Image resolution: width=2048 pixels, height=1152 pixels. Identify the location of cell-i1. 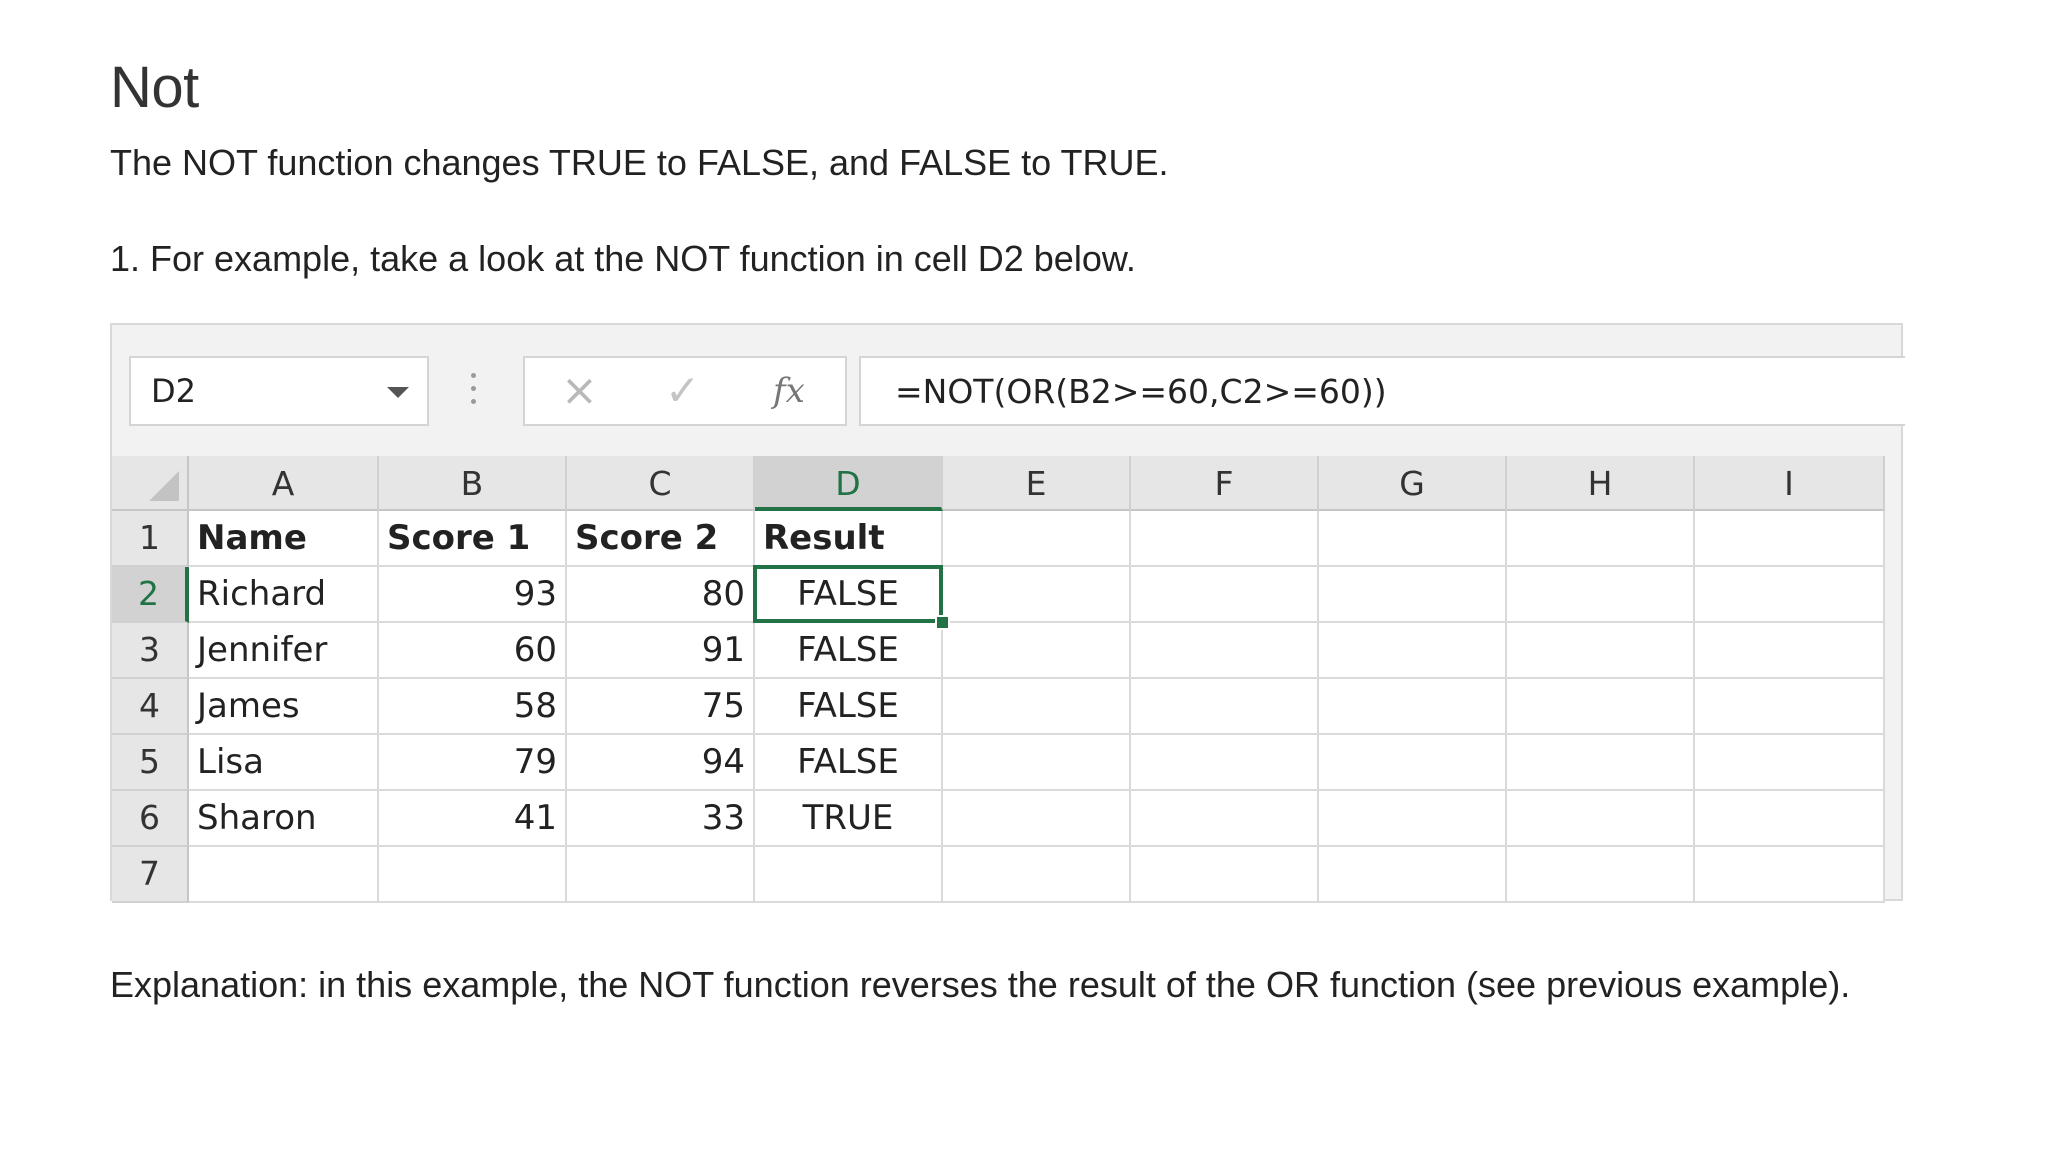
(1790, 539).